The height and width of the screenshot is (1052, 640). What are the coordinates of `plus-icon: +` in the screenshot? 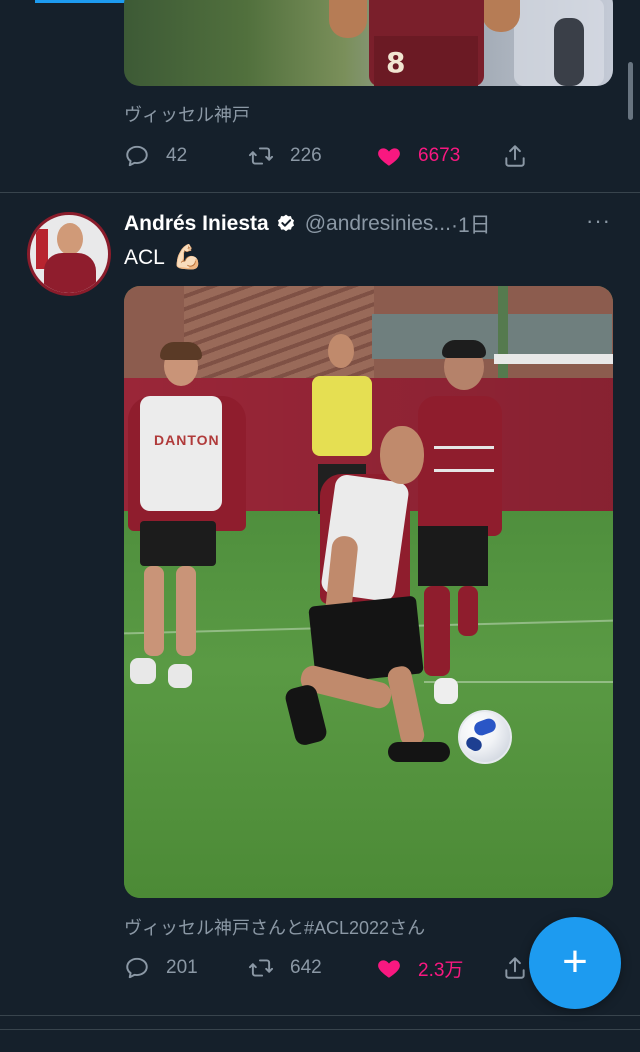 It's located at (575, 961).